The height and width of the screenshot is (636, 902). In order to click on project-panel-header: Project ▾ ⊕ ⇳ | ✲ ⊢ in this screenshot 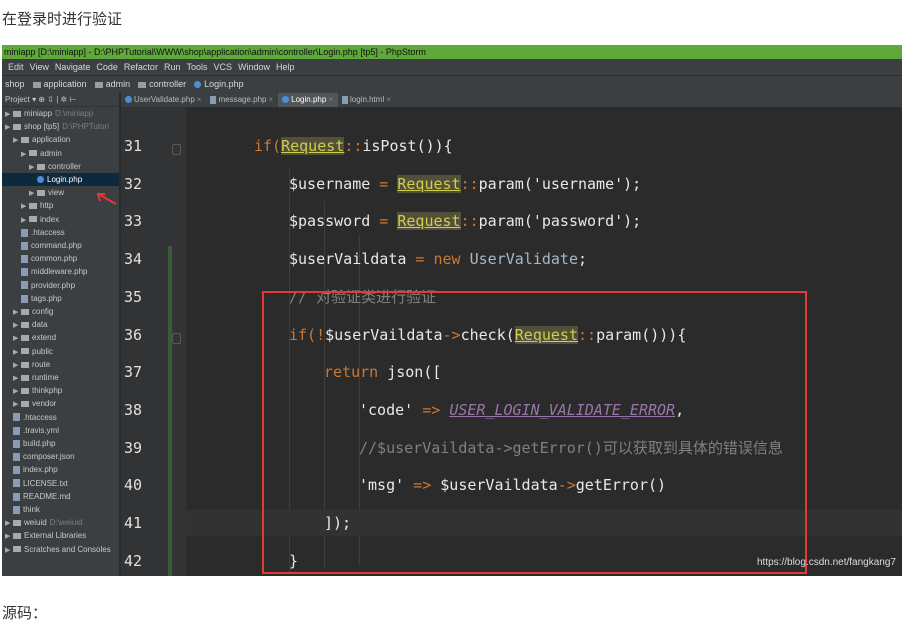, I will do `click(60, 100)`.